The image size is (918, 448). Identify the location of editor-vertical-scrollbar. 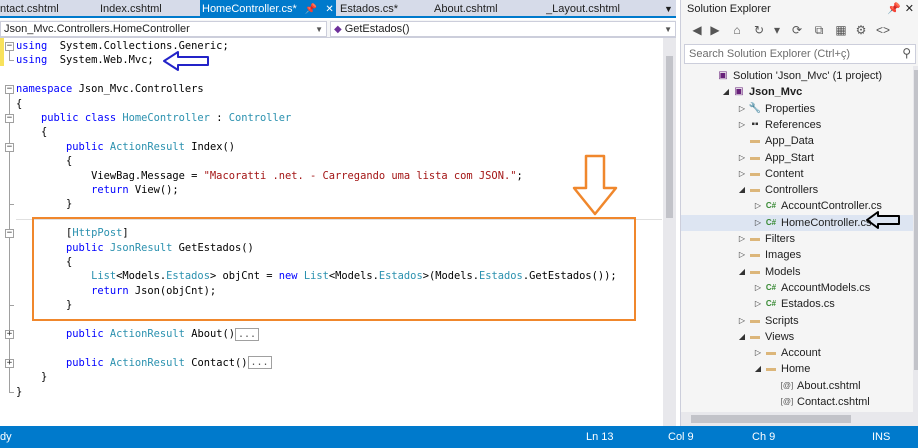
(669, 232).